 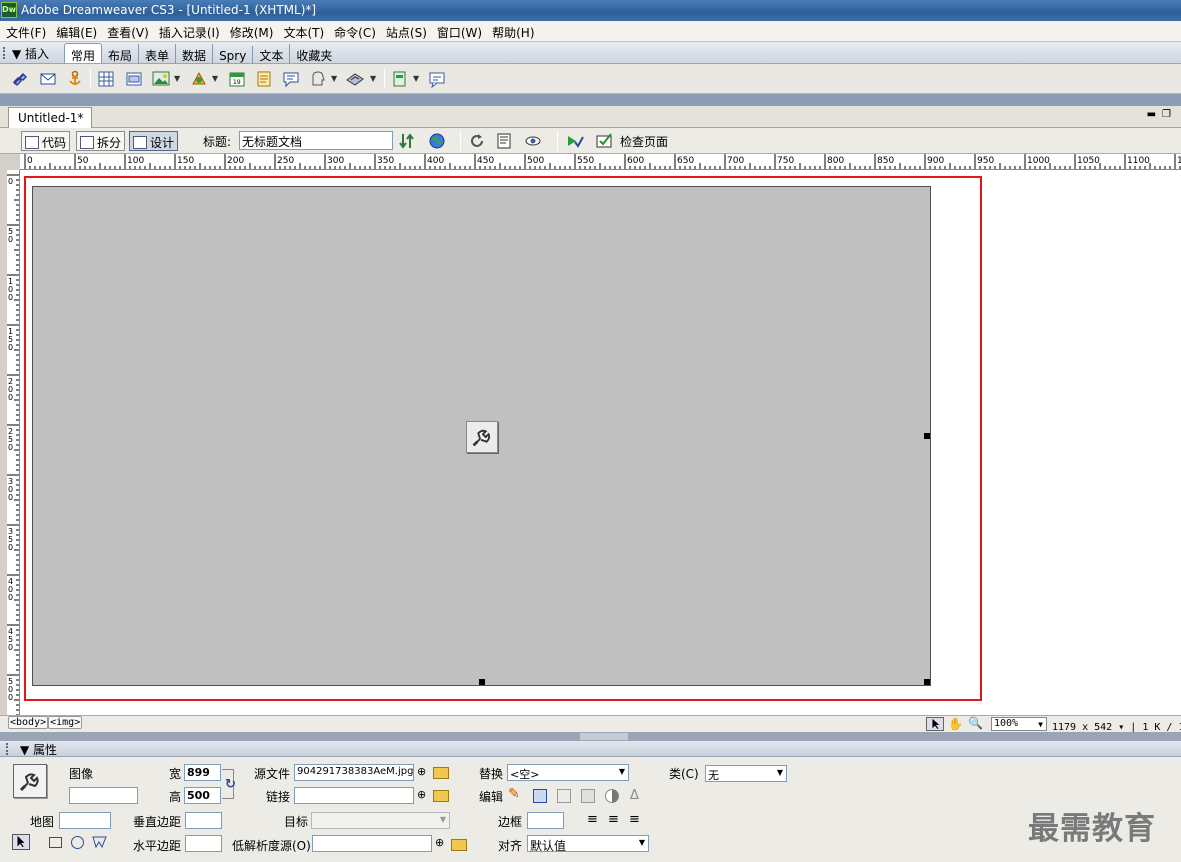 What do you see at coordinates (1169, 114) in the screenshot?
I see `restore-icon: ❐` at bounding box center [1169, 114].